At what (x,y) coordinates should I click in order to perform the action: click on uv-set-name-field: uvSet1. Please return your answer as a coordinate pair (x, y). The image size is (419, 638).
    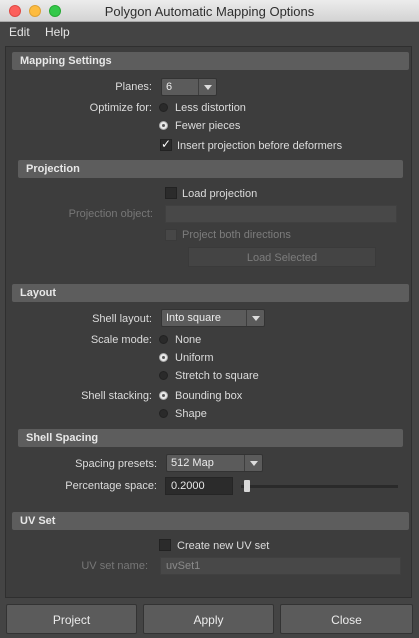
    Looking at the image, I should click on (280, 566).